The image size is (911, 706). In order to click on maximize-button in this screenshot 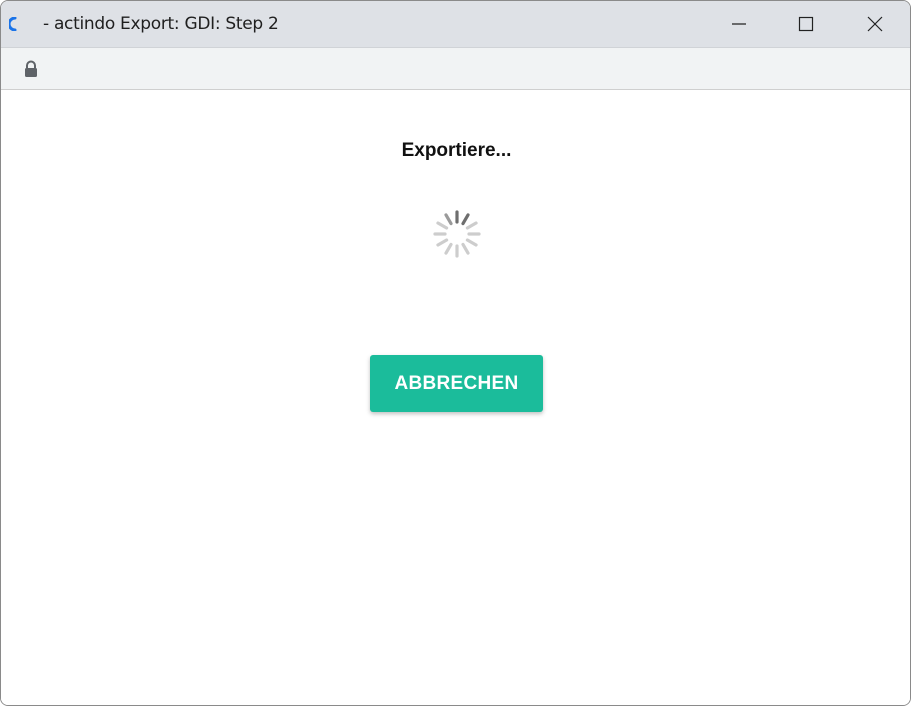, I will do `click(806, 24)`.